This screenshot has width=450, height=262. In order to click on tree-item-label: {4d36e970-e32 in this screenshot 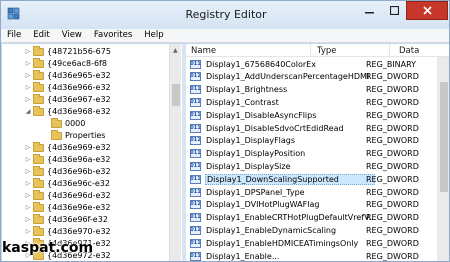, I will do `click(79, 231)`.